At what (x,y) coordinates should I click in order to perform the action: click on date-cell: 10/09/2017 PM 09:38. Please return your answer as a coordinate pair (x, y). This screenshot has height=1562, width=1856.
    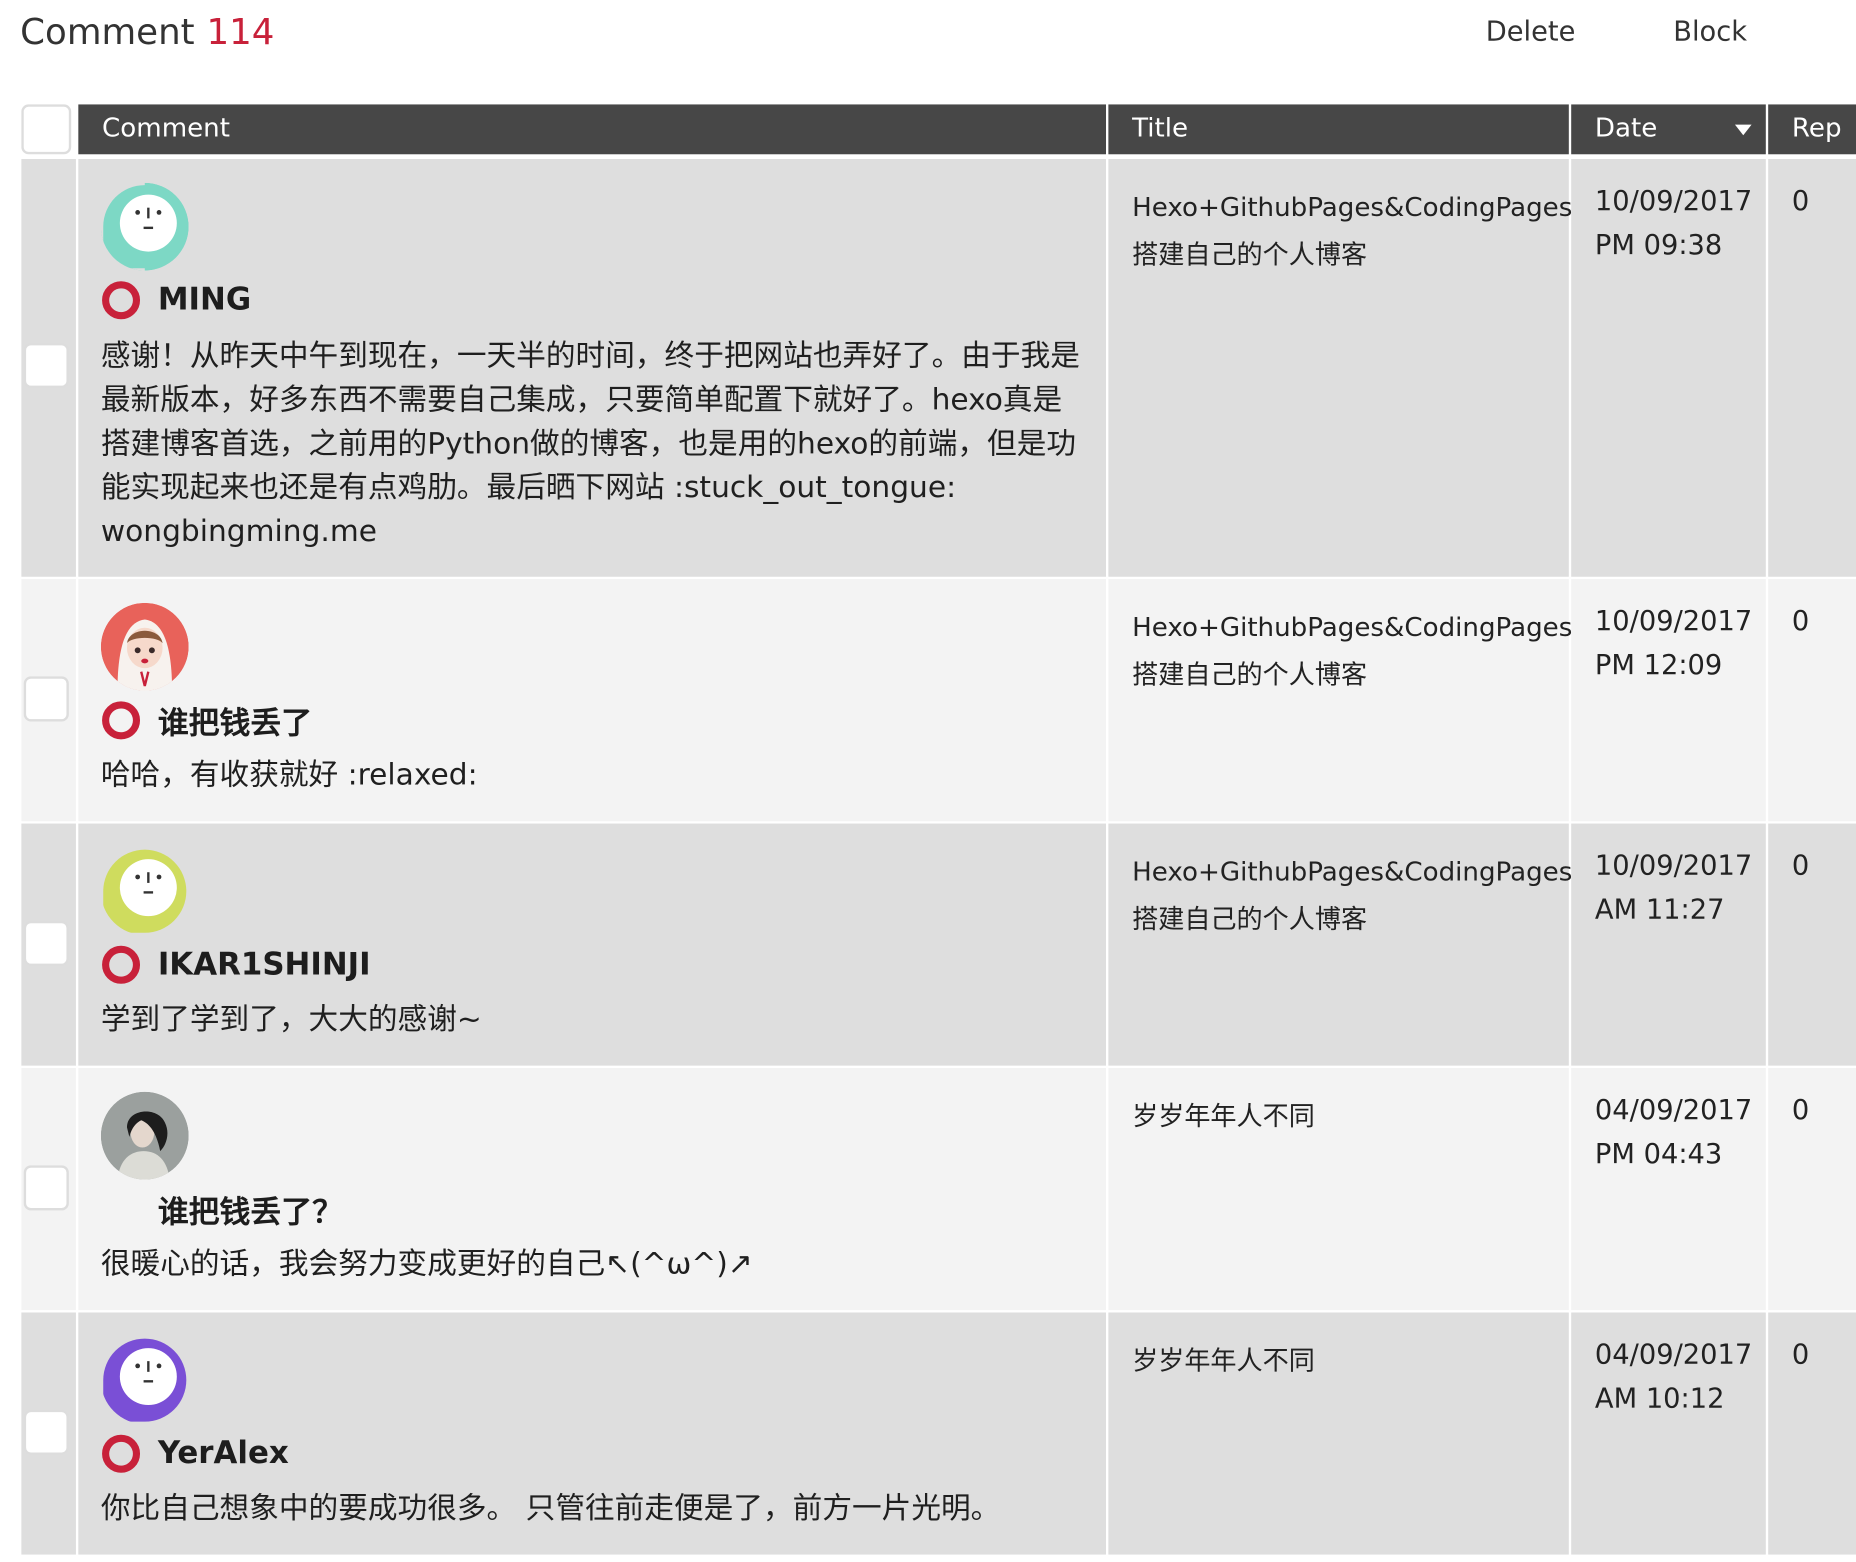
    Looking at the image, I should click on (1668, 368).